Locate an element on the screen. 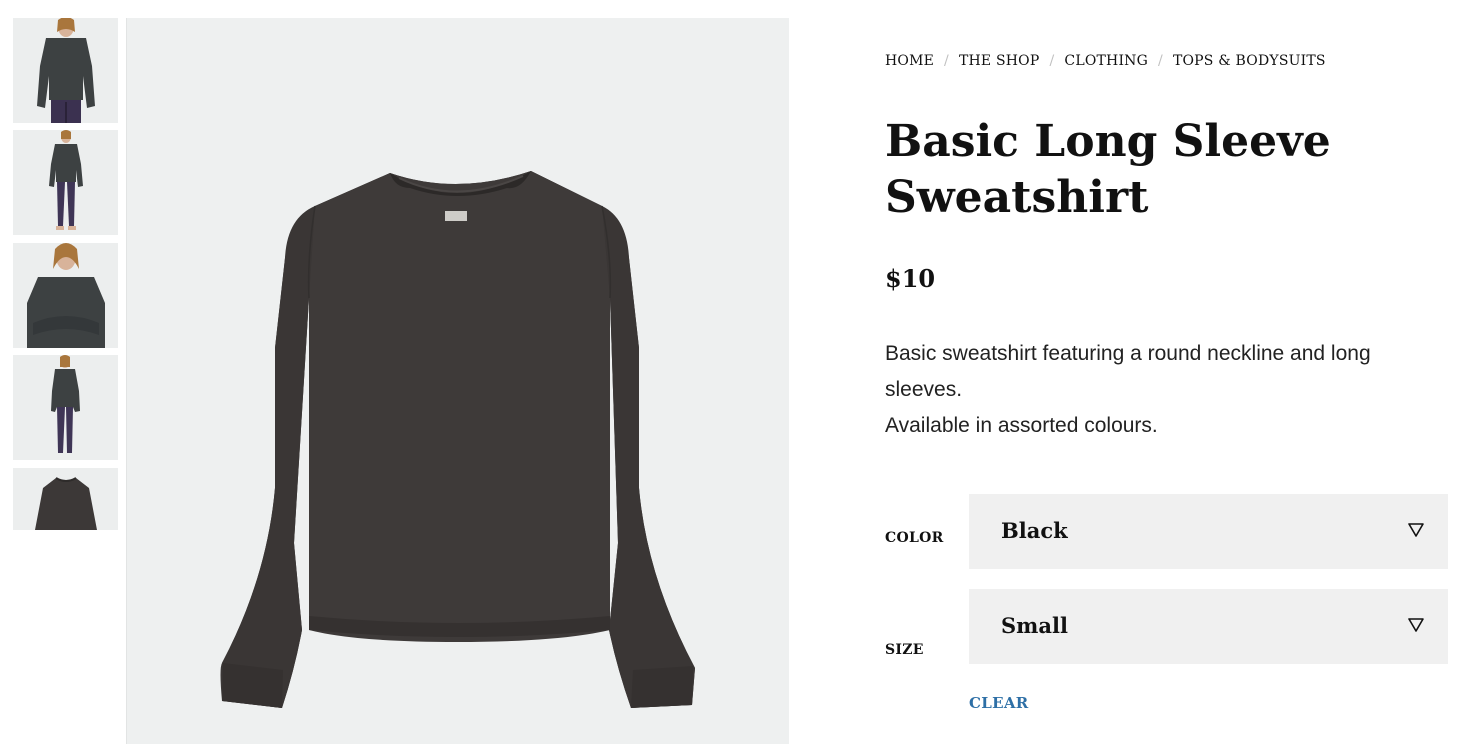 The height and width of the screenshot is (744, 1480). size-select: Small is located at coordinates (1208, 626).